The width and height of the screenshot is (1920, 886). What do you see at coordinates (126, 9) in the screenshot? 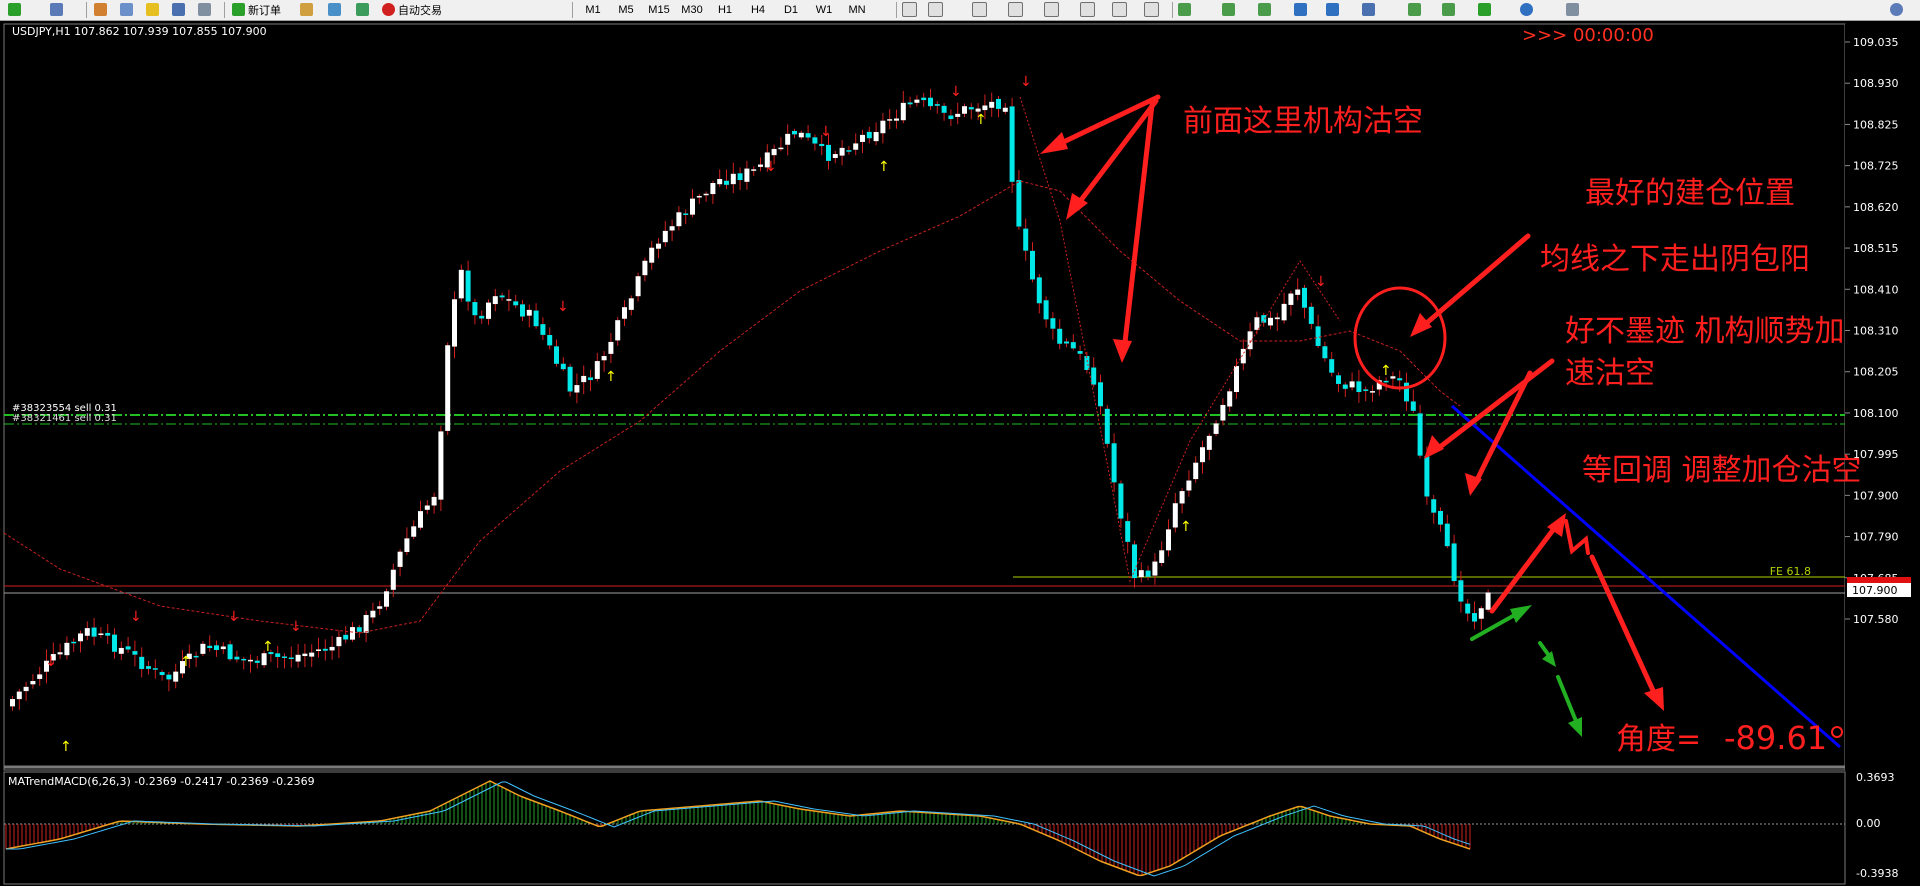
I see `navigator-button` at bounding box center [126, 9].